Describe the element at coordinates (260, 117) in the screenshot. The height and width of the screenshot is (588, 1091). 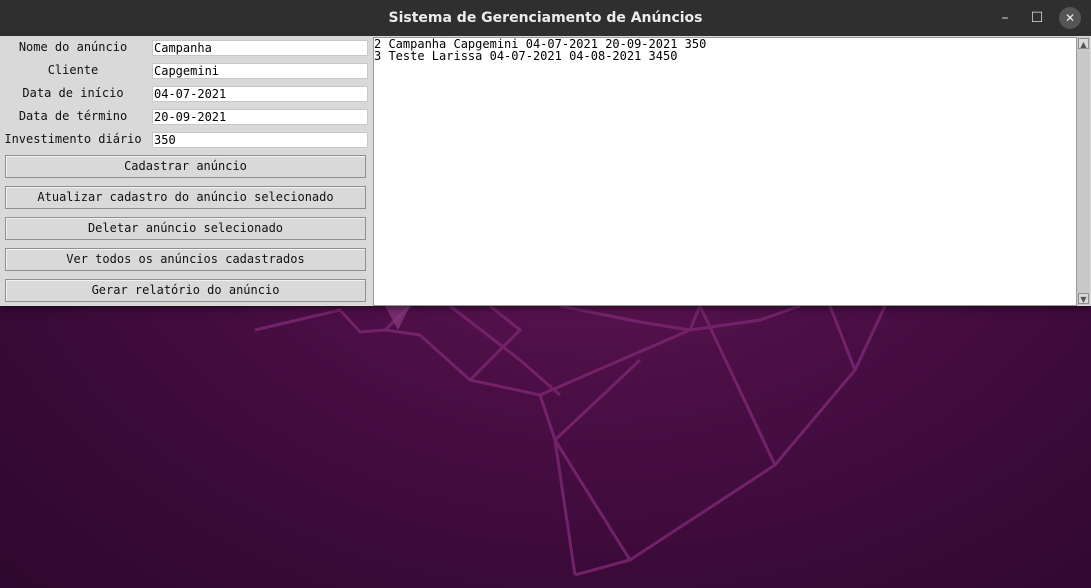
I see `end-date-input: 20-09-2021` at that location.